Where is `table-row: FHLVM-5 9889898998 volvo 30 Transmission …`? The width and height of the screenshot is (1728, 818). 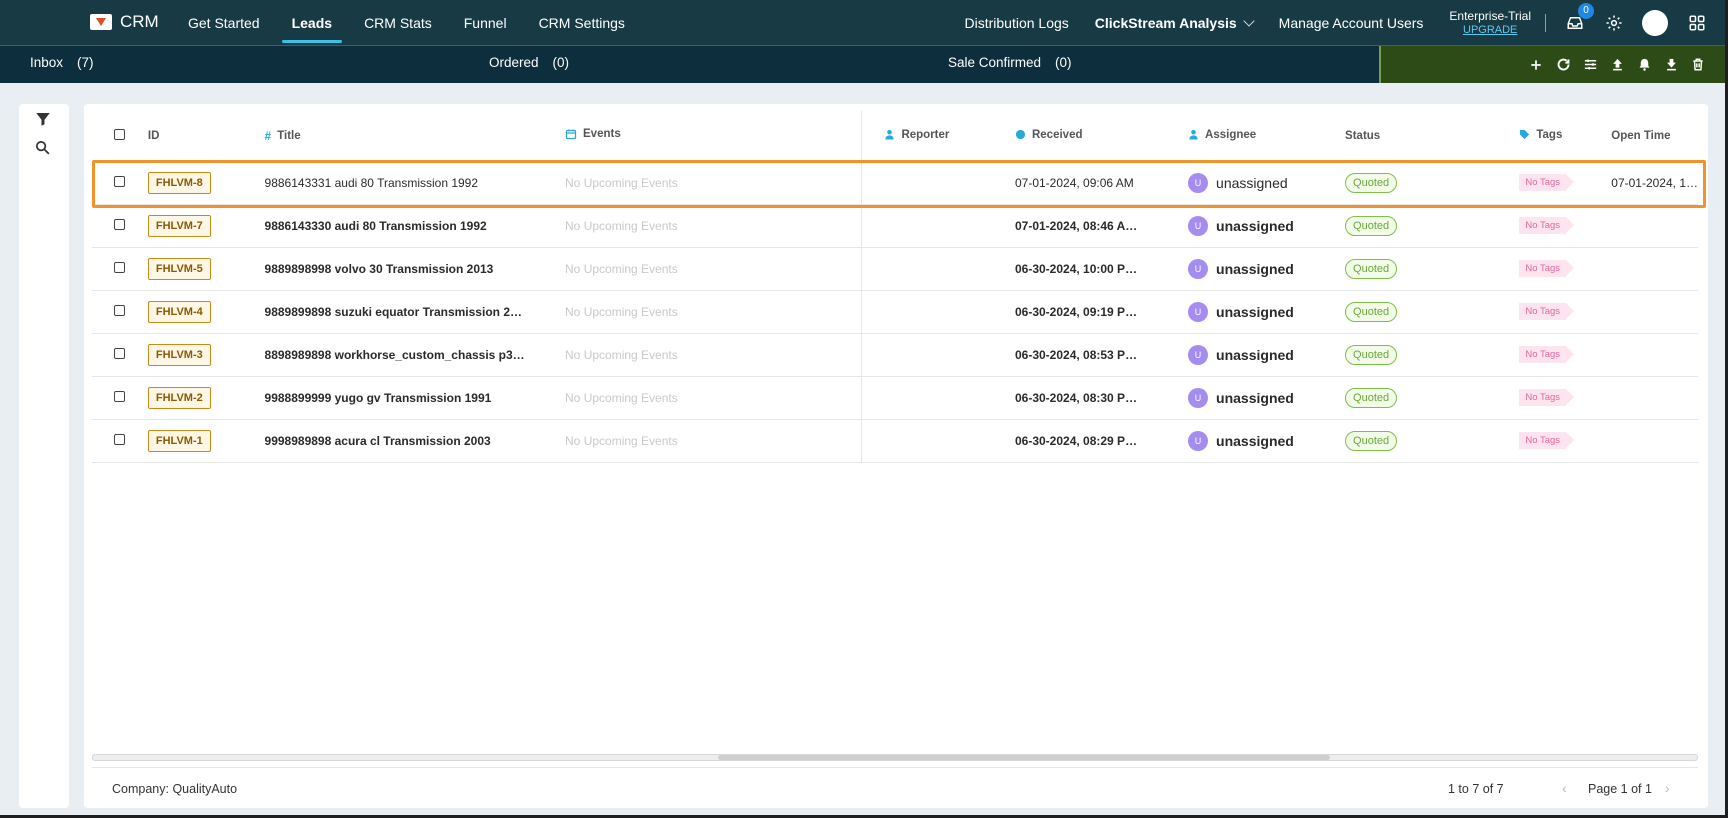 table-row: FHLVM-5 9889898998 volvo 30 Transmission … is located at coordinates (895, 269).